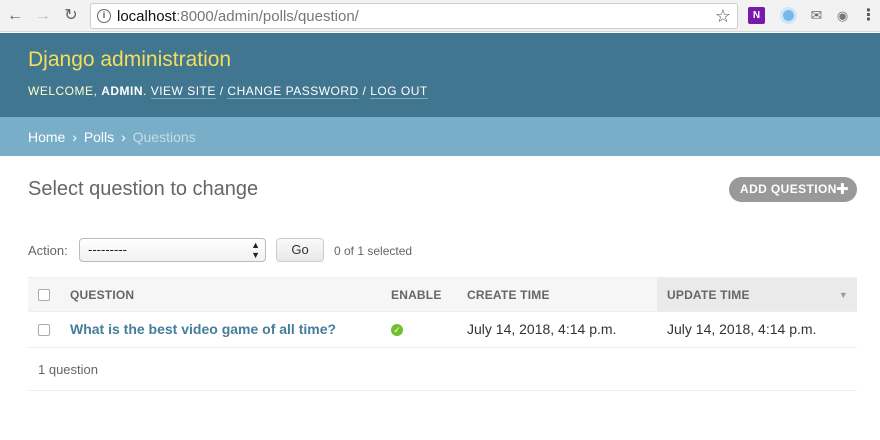  I want to click on action-label: Action:, so click(48, 250).